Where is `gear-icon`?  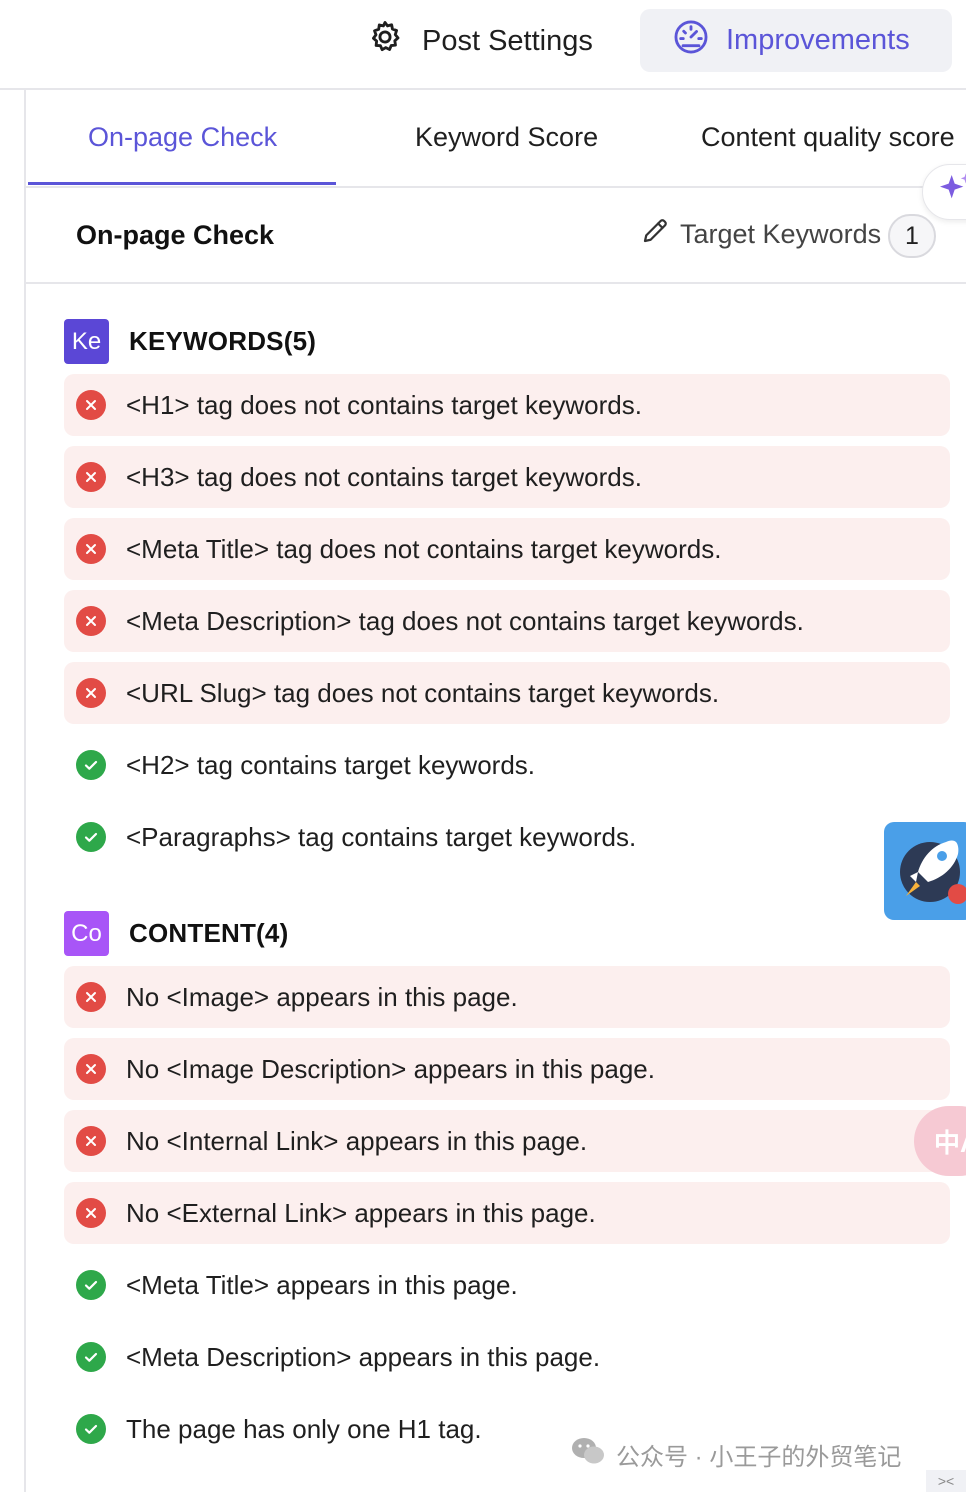
gear-icon is located at coordinates (385, 41).